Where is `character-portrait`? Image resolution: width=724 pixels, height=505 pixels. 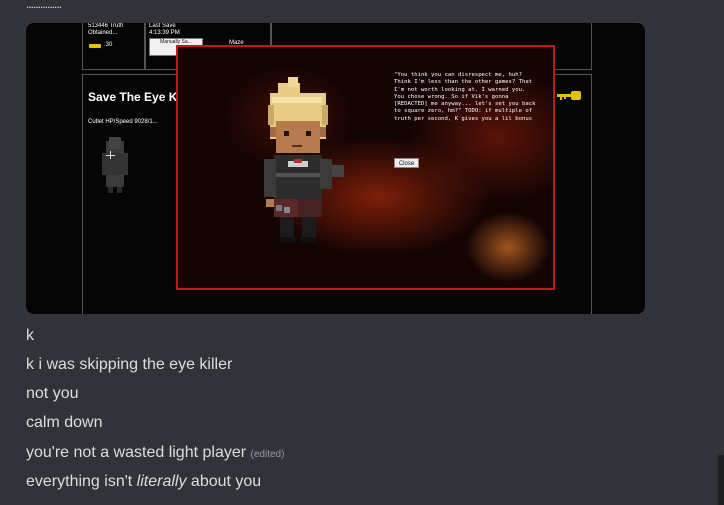 character-portrait is located at coordinates (304, 160).